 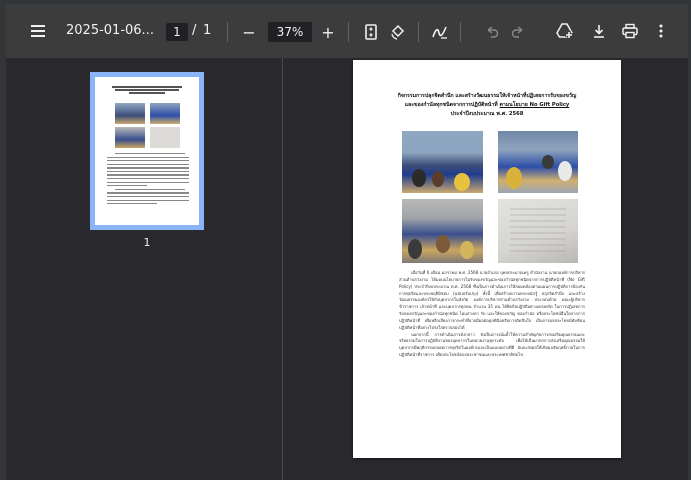 What do you see at coordinates (487, 114) in the screenshot?
I see `title-line-3: ประจำปีงบประมาณ พ.ศ. 2568` at bounding box center [487, 114].